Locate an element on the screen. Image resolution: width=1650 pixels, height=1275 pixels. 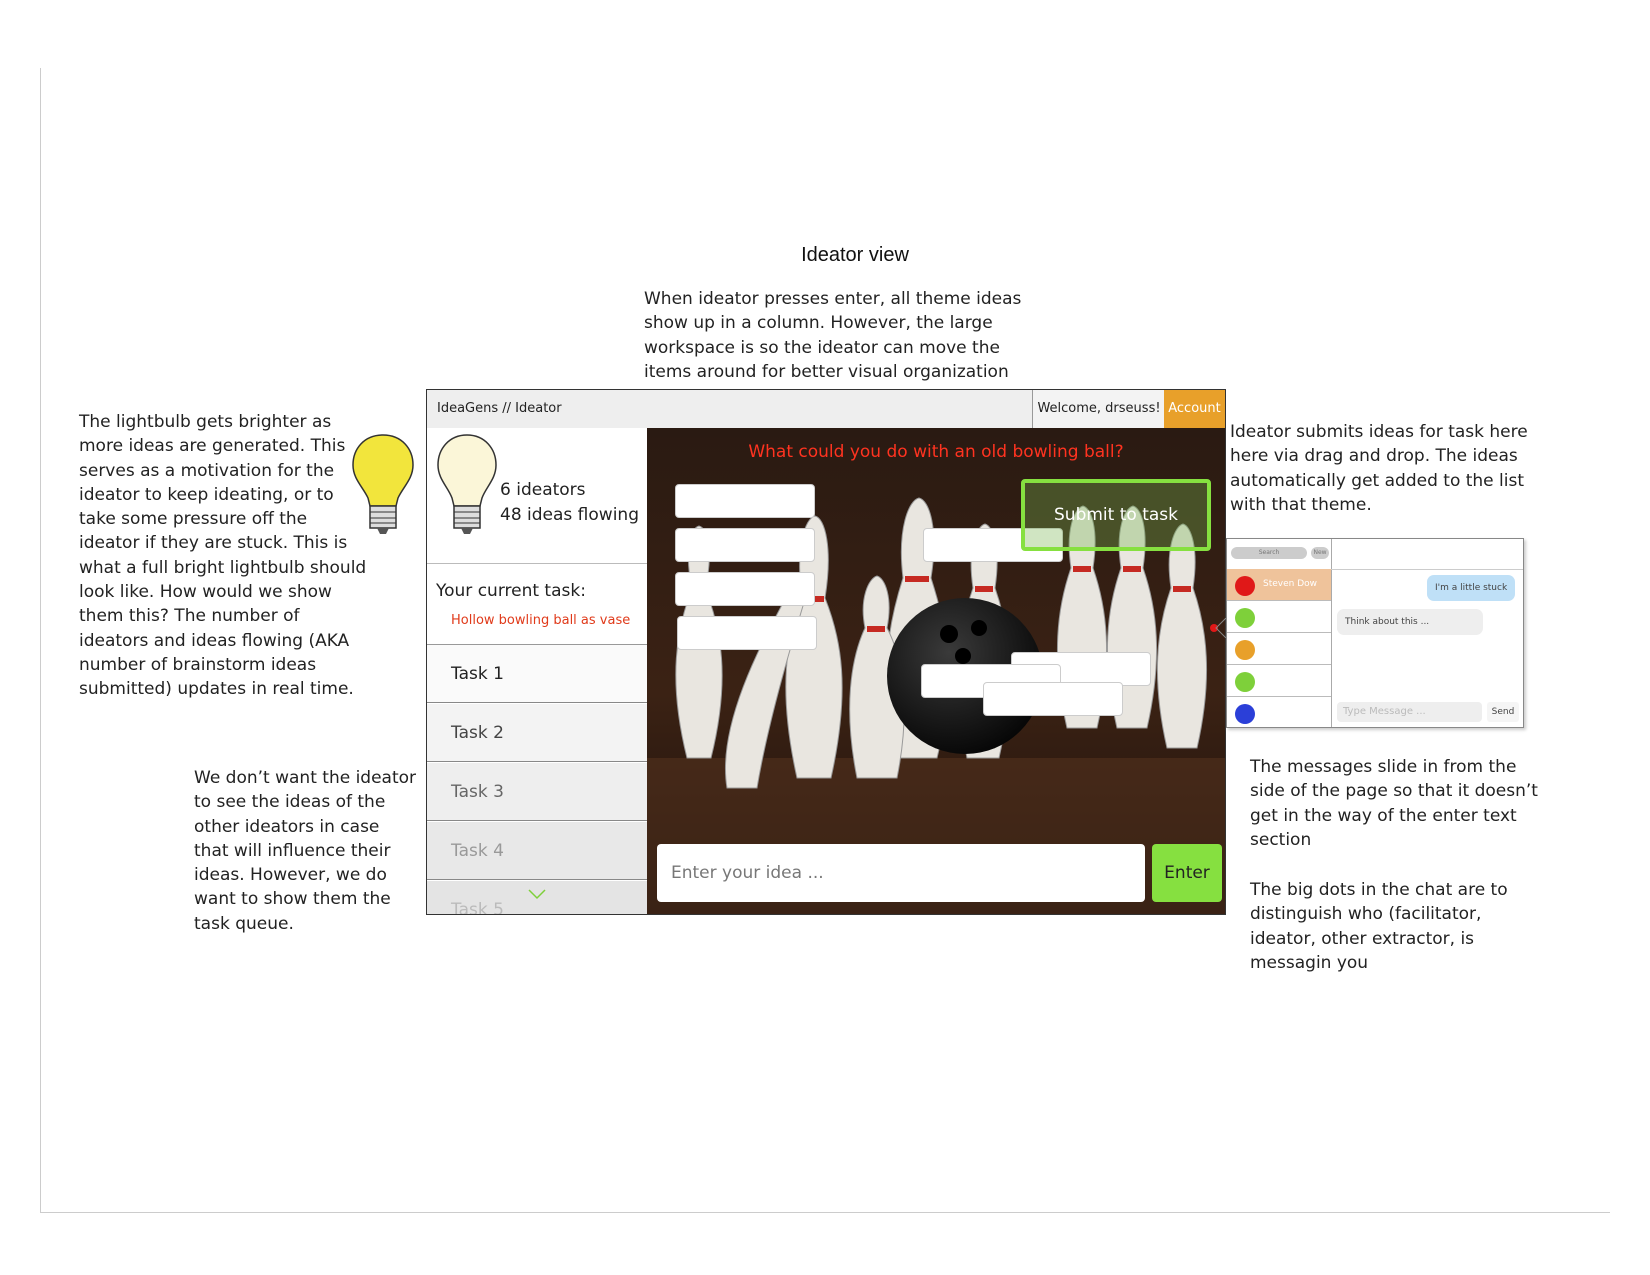
chat-contact: Steven Dow is located at coordinates (1279, 585).